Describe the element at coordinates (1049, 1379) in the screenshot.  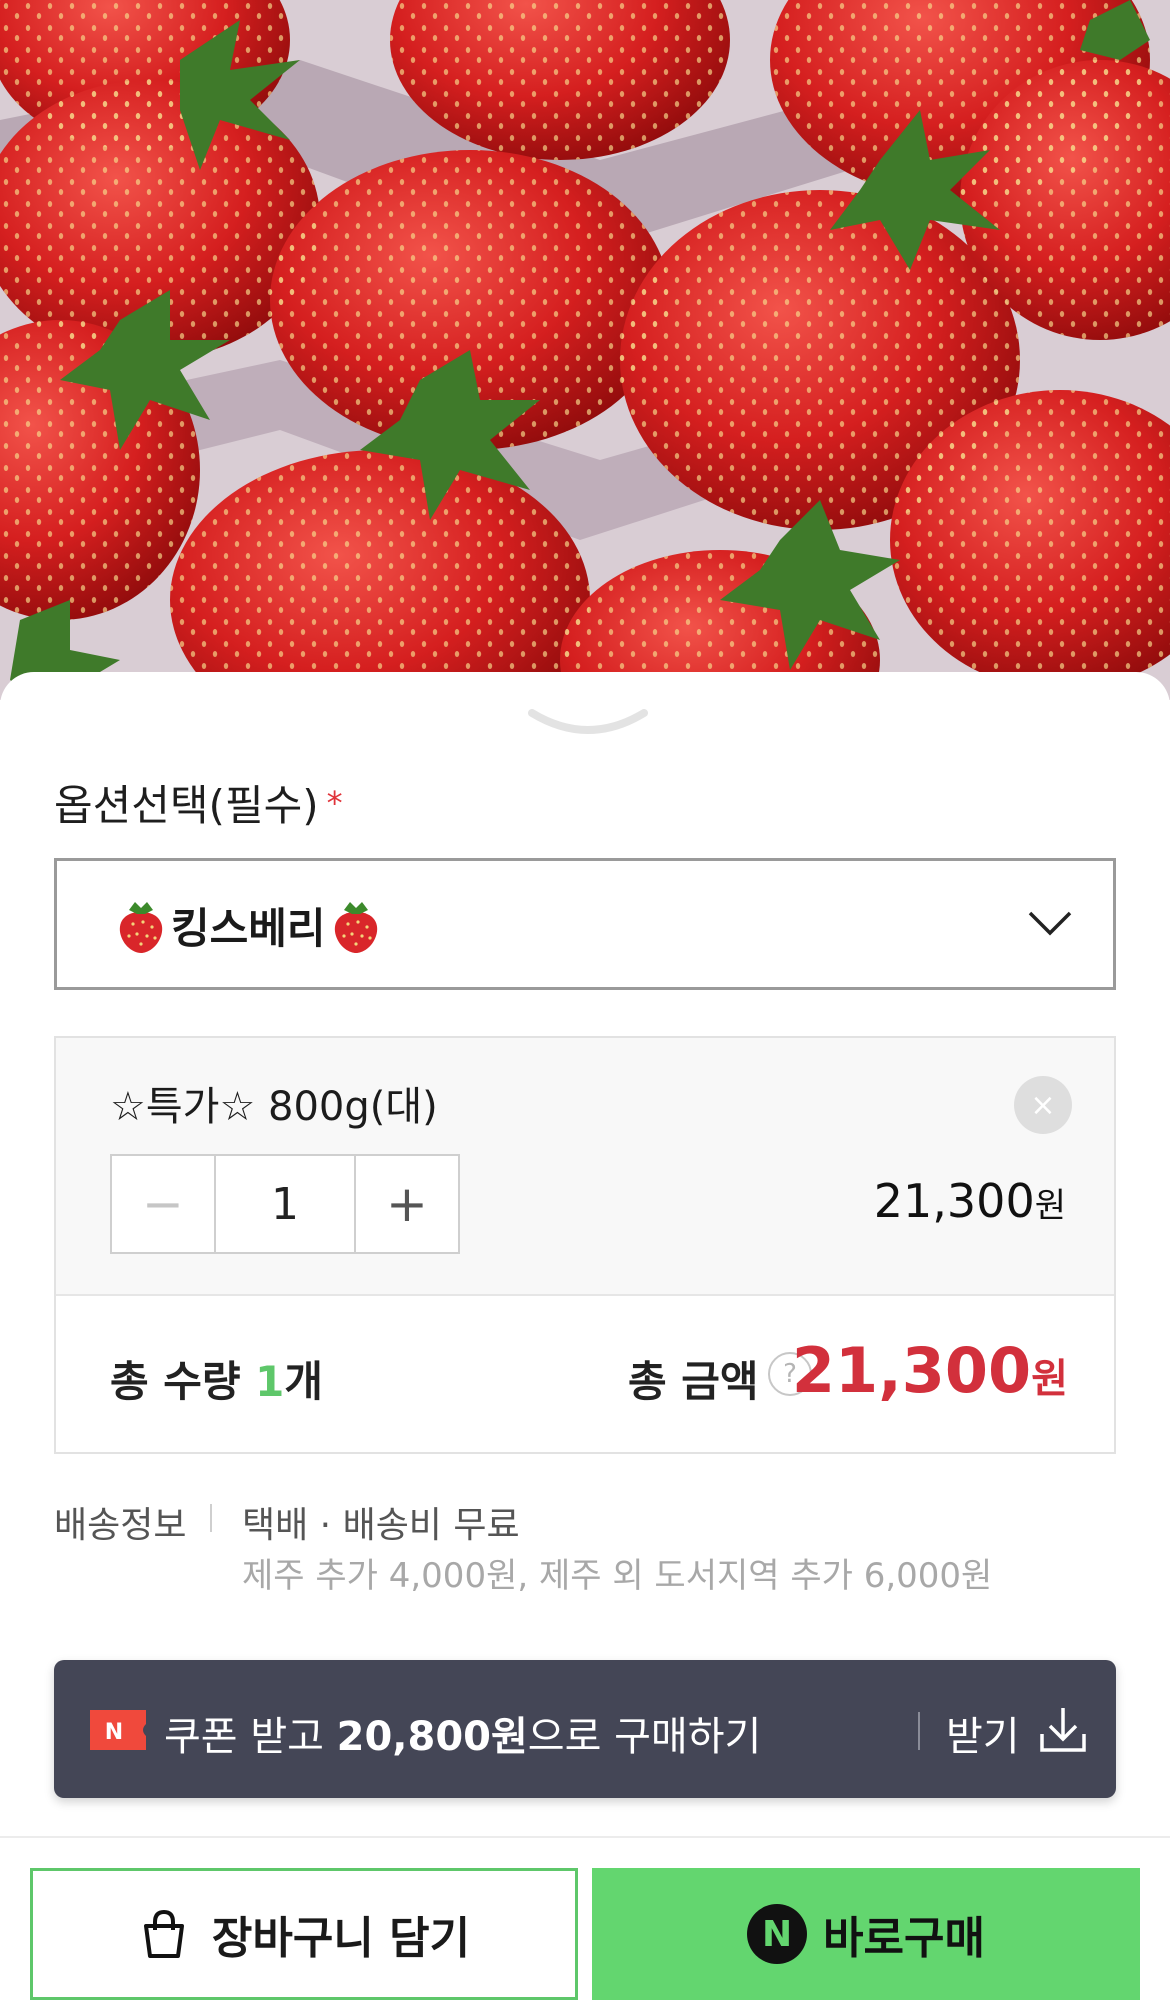
I see `total-amount-unit: 원` at that location.